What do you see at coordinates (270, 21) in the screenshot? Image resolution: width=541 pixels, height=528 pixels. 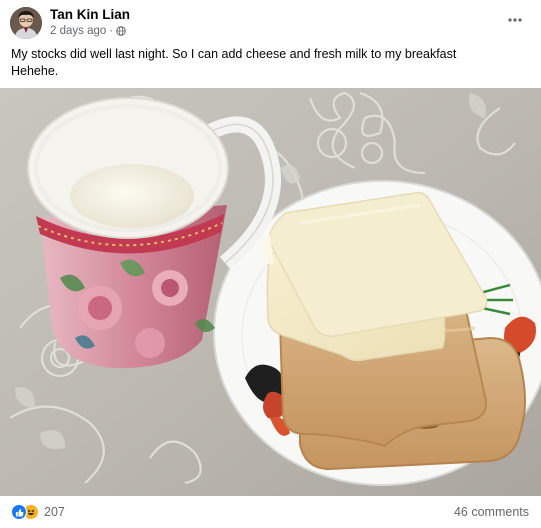 I see `post-header: Tan Kin Lian 2 days ago ·` at bounding box center [270, 21].